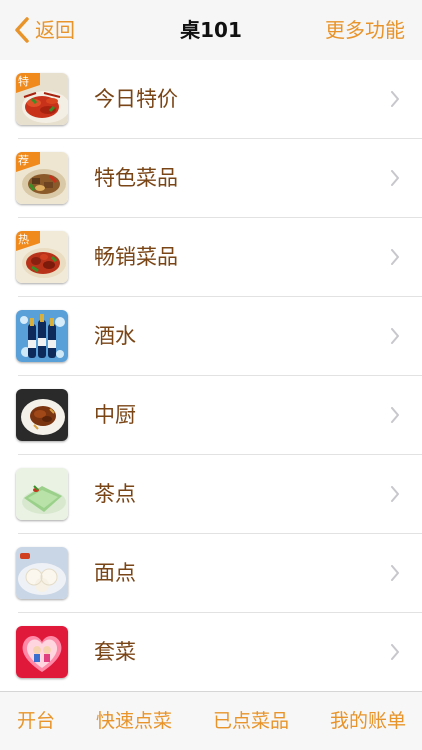 The height and width of the screenshot is (750, 422). What do you see at coordinates (42, 494) in the screenshot?
I see `green-dessert-thumbnail` at bounding box center [42, 494].